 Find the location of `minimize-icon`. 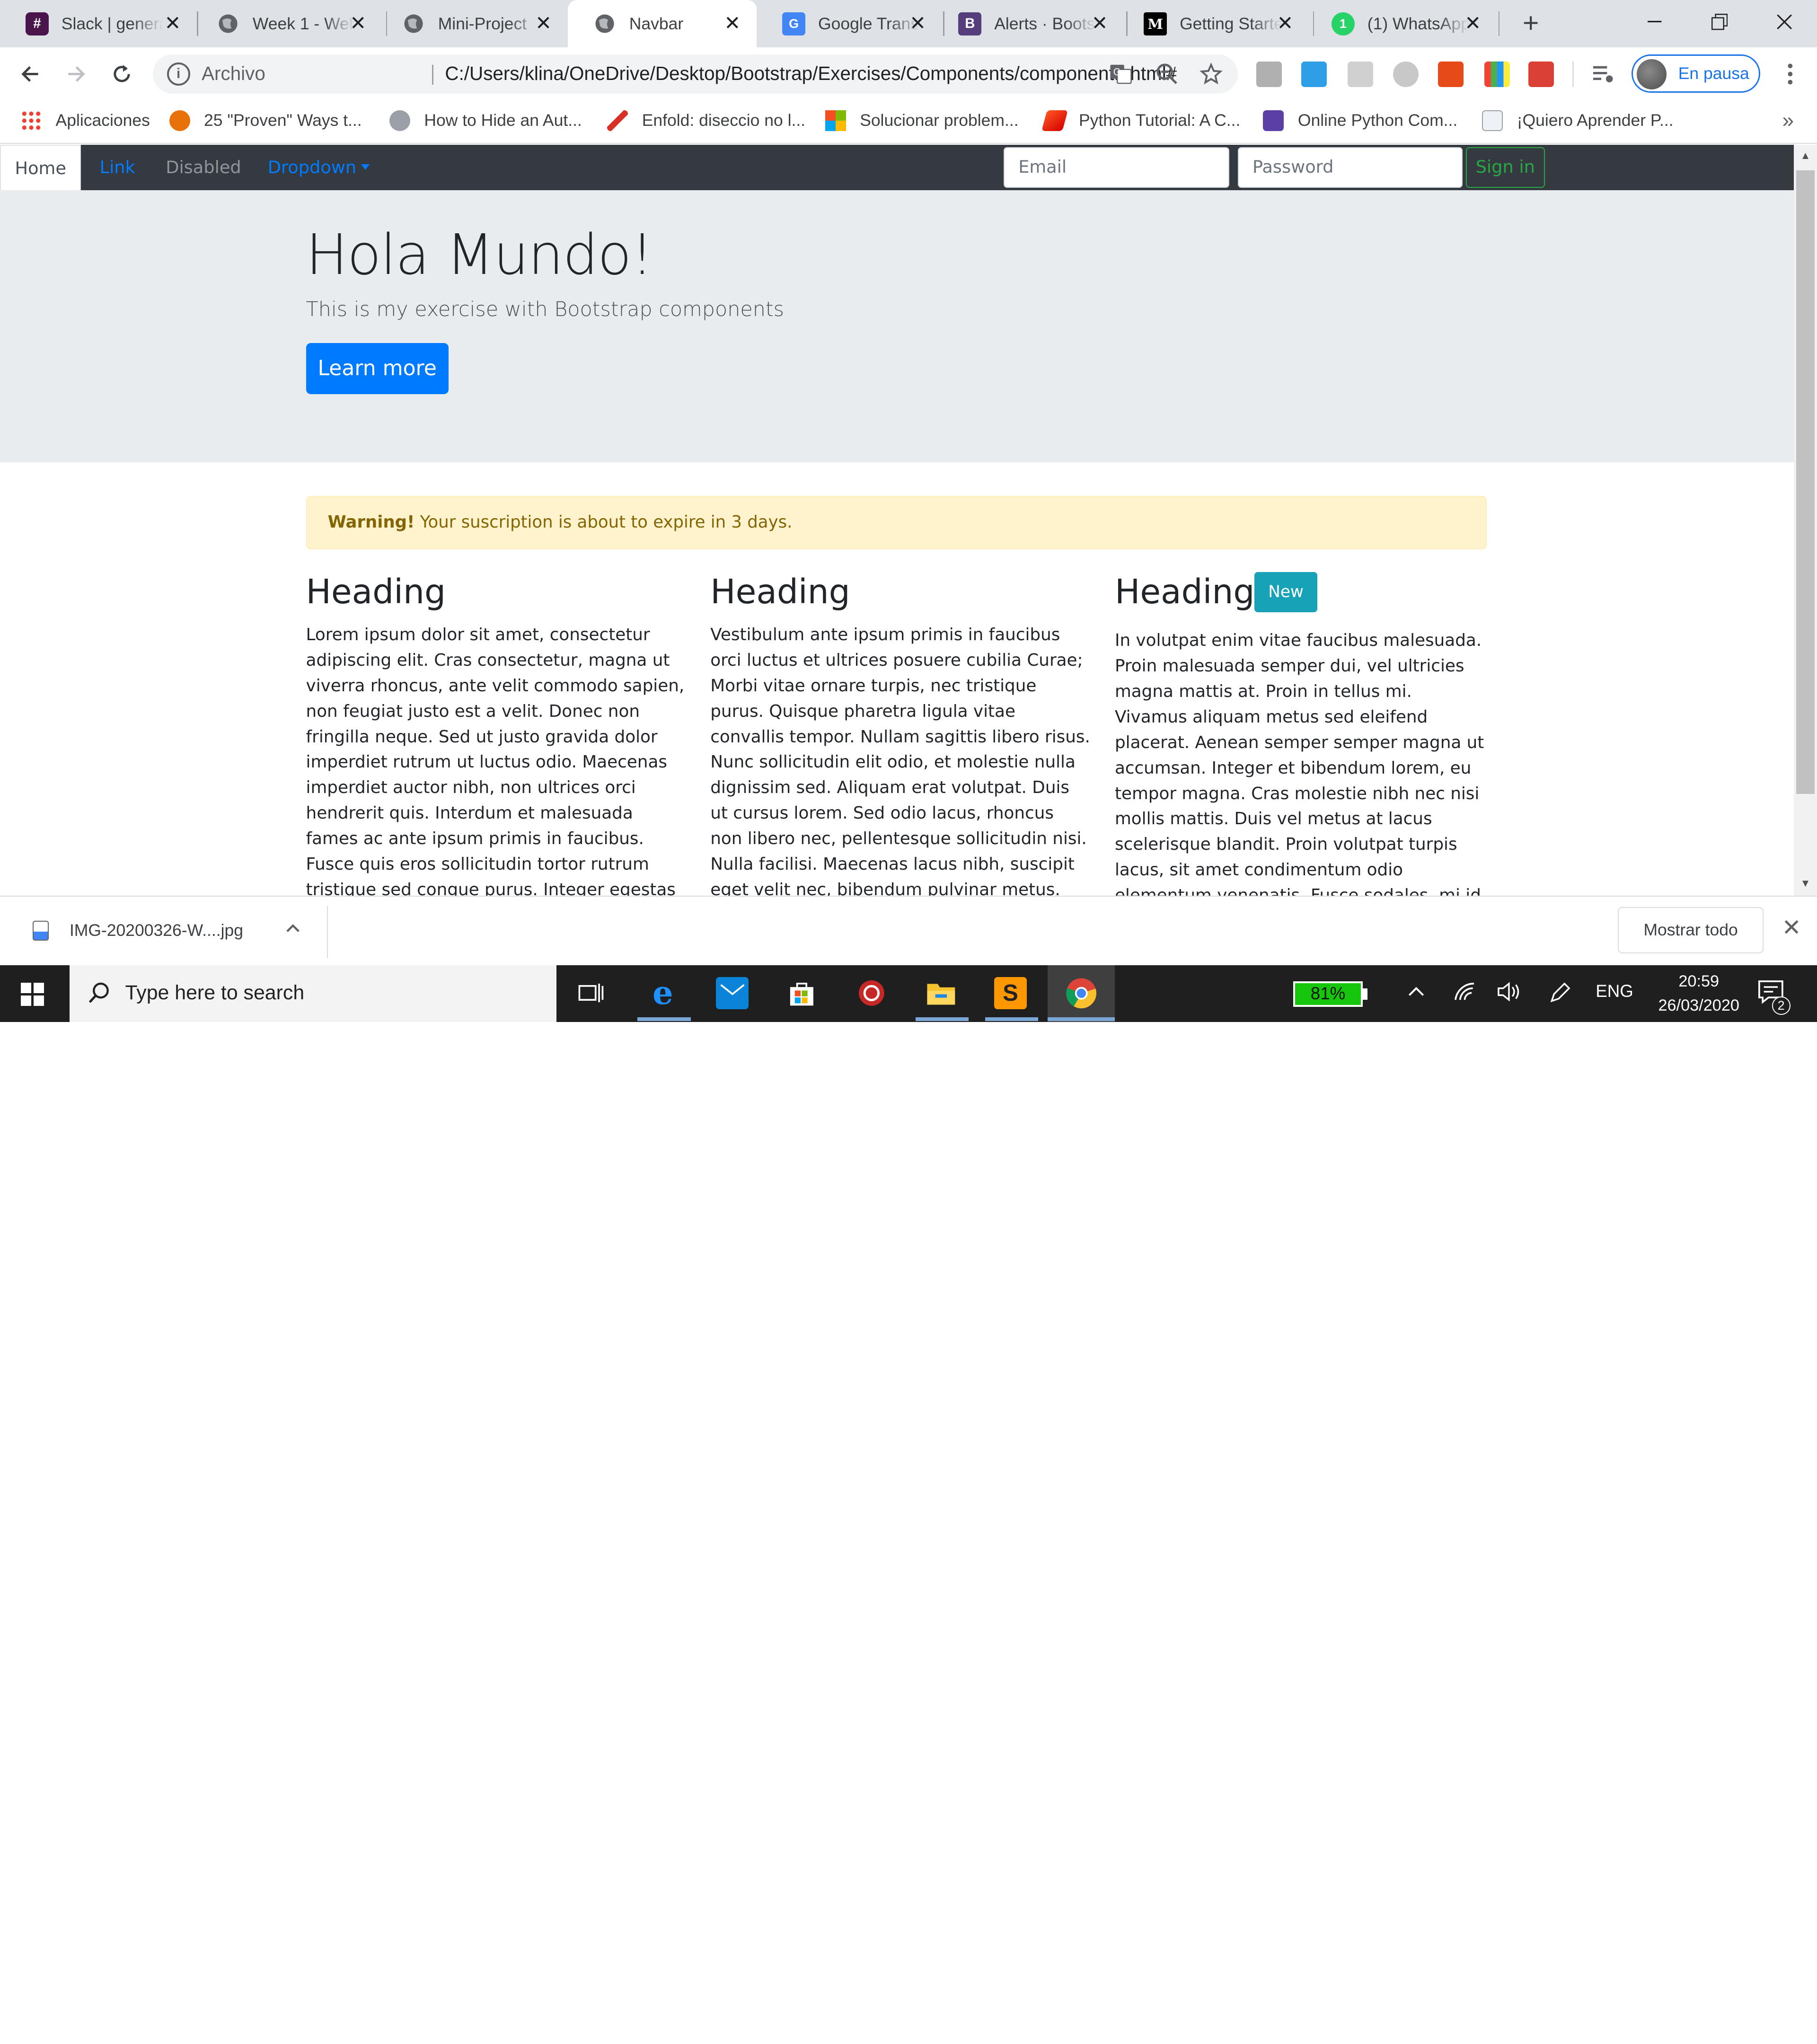

minimize-icon is located at coordinates (1655, 22).